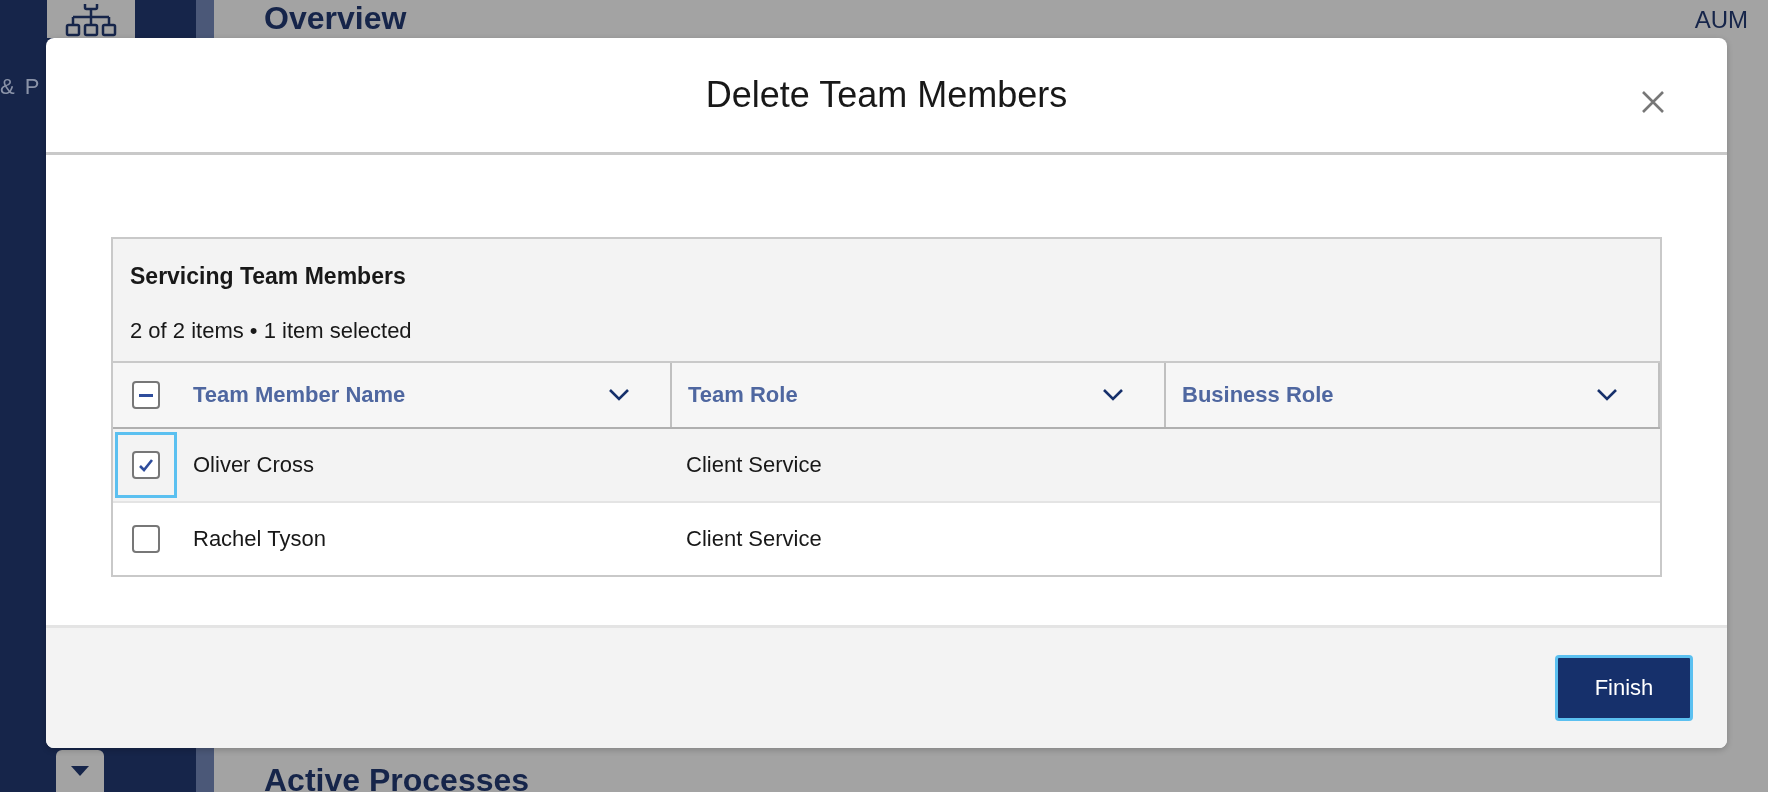 Image resolution: width=1768 pixels, height=792 pixels. I want to click on dropdown-button, so click(80, 771).